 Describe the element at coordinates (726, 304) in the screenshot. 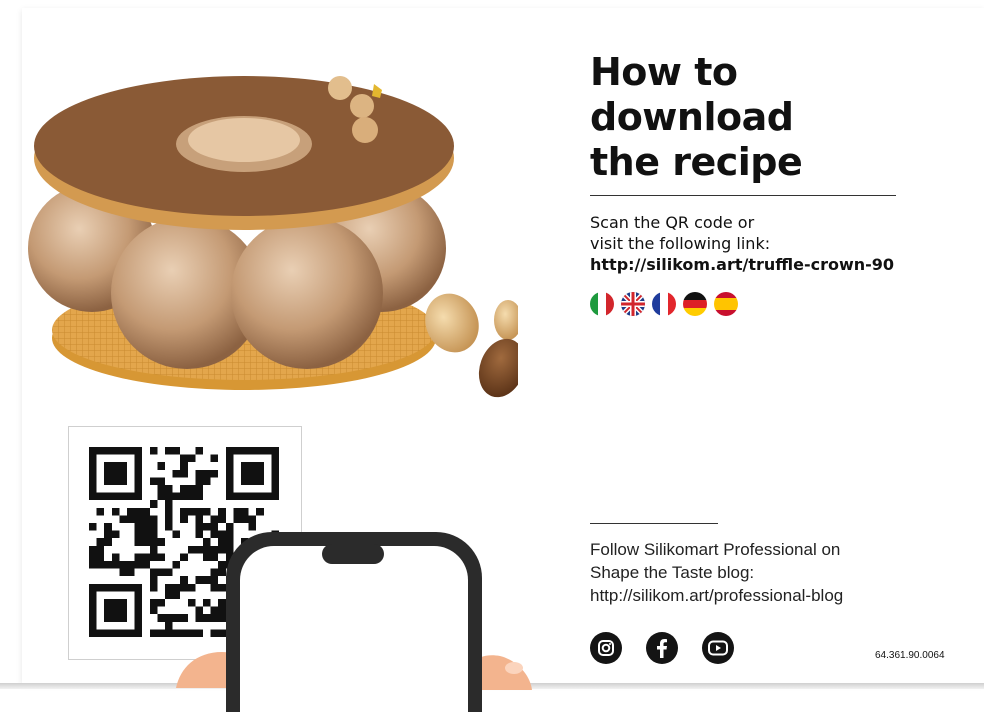

I see `es-flag-icon` at that location.